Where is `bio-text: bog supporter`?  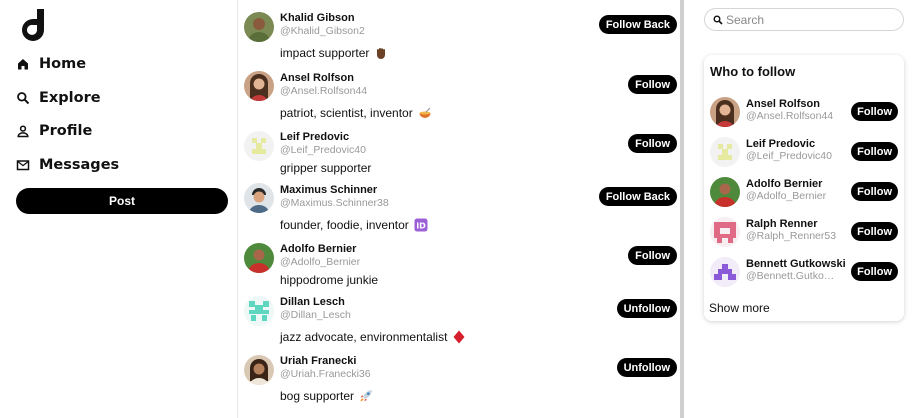
bio-text: bog supporter is located at coordinates (317, 396).